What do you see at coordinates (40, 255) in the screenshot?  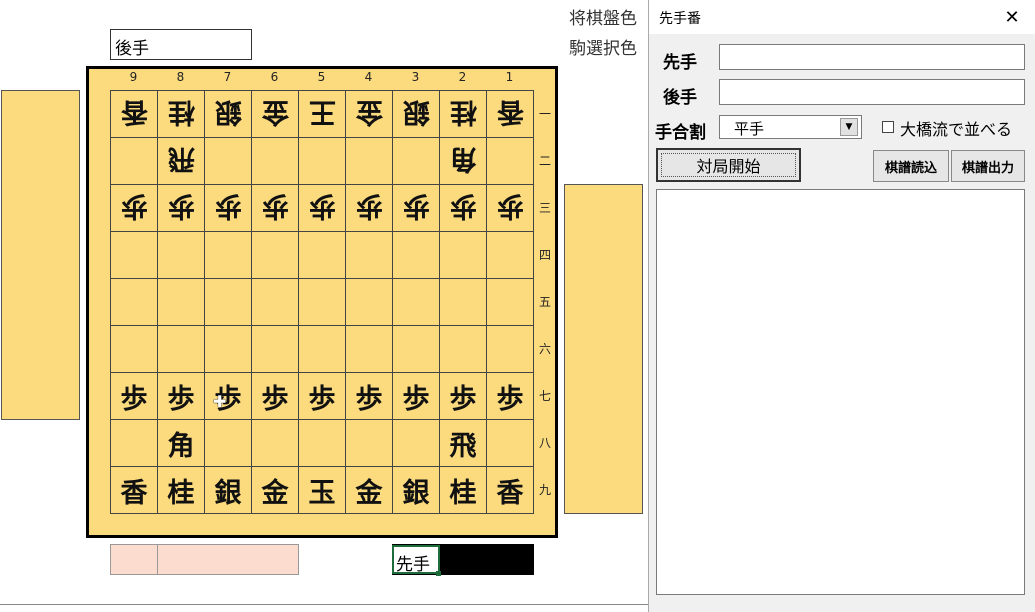 I see `gote-hand-area` at bounding box center [40, 255].